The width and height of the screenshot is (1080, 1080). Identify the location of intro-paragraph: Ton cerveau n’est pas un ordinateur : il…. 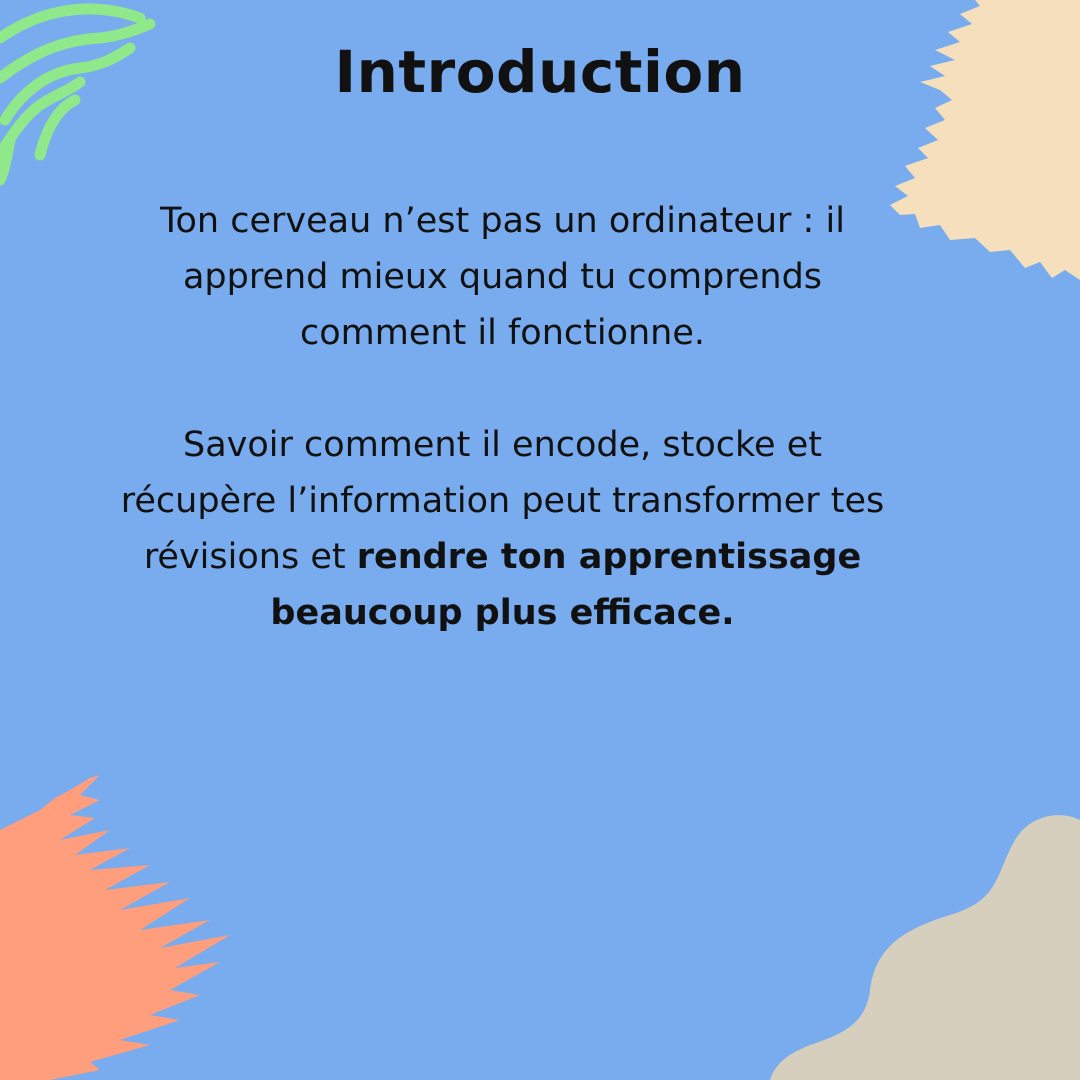
(502, 277).